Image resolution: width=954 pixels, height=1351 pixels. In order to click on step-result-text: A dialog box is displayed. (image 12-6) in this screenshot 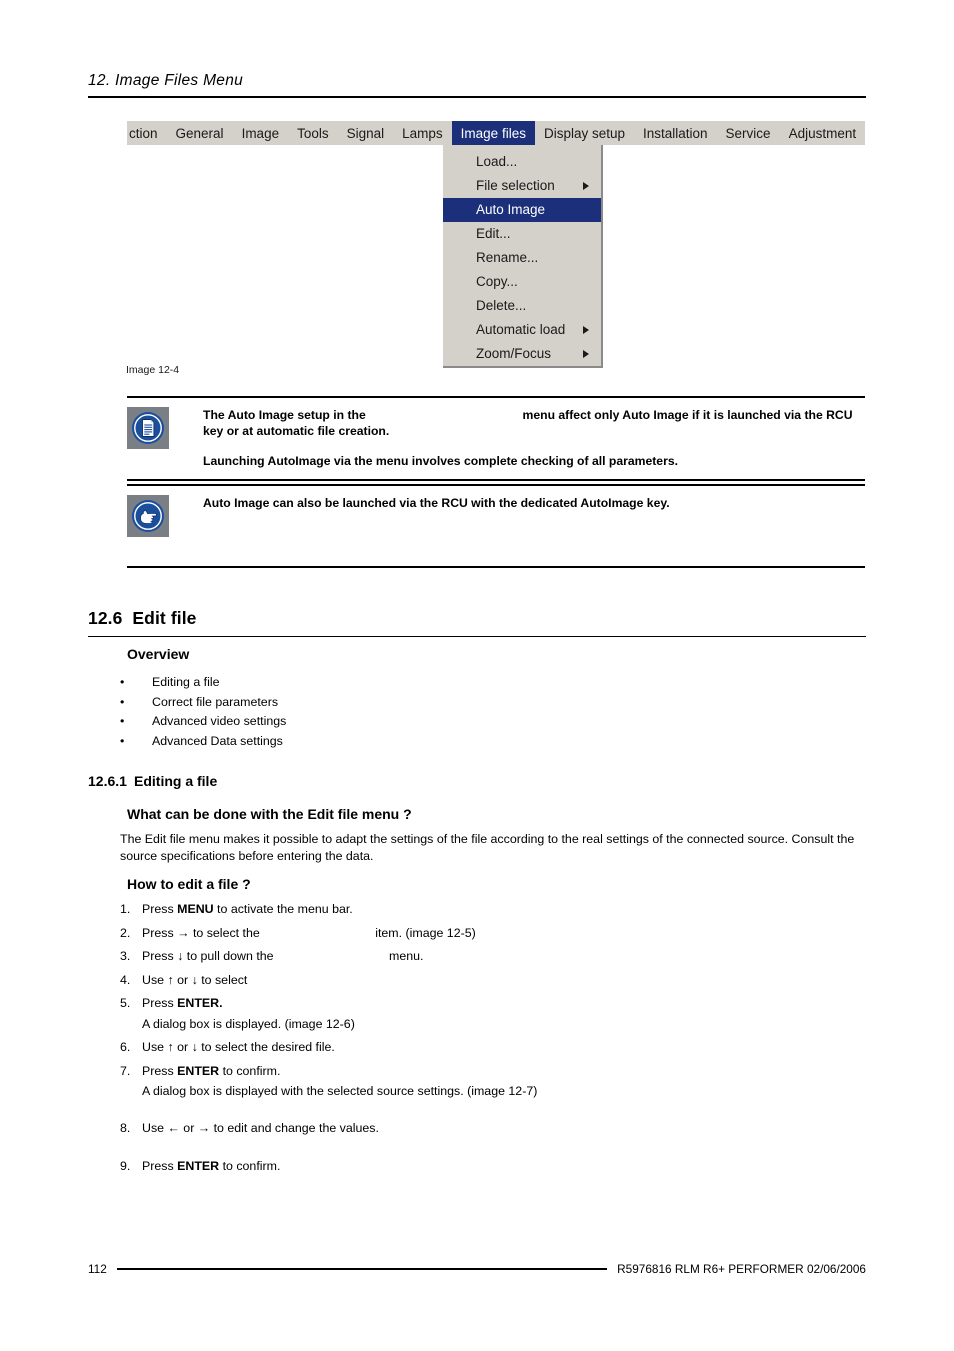, I will do `click(248, 1023)`.